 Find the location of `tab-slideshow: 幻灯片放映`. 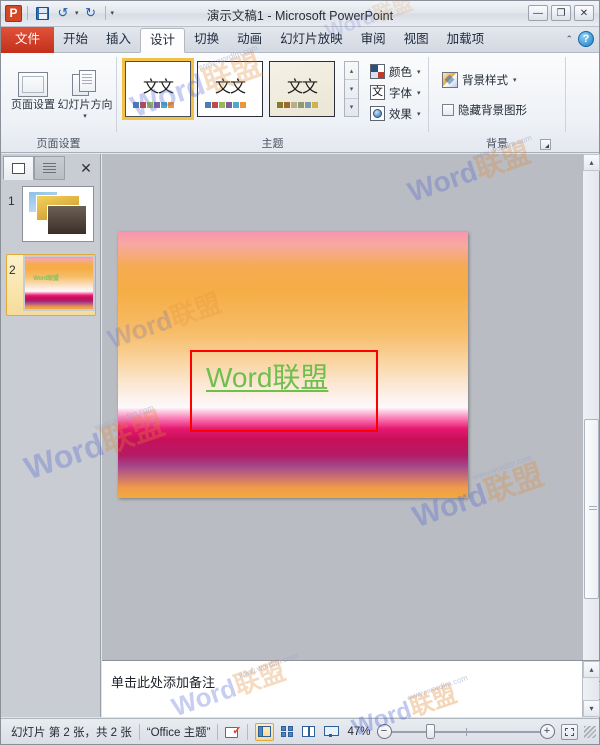

tab-slideshow: 幻灯片放映 is located at coordinates (311, 40).